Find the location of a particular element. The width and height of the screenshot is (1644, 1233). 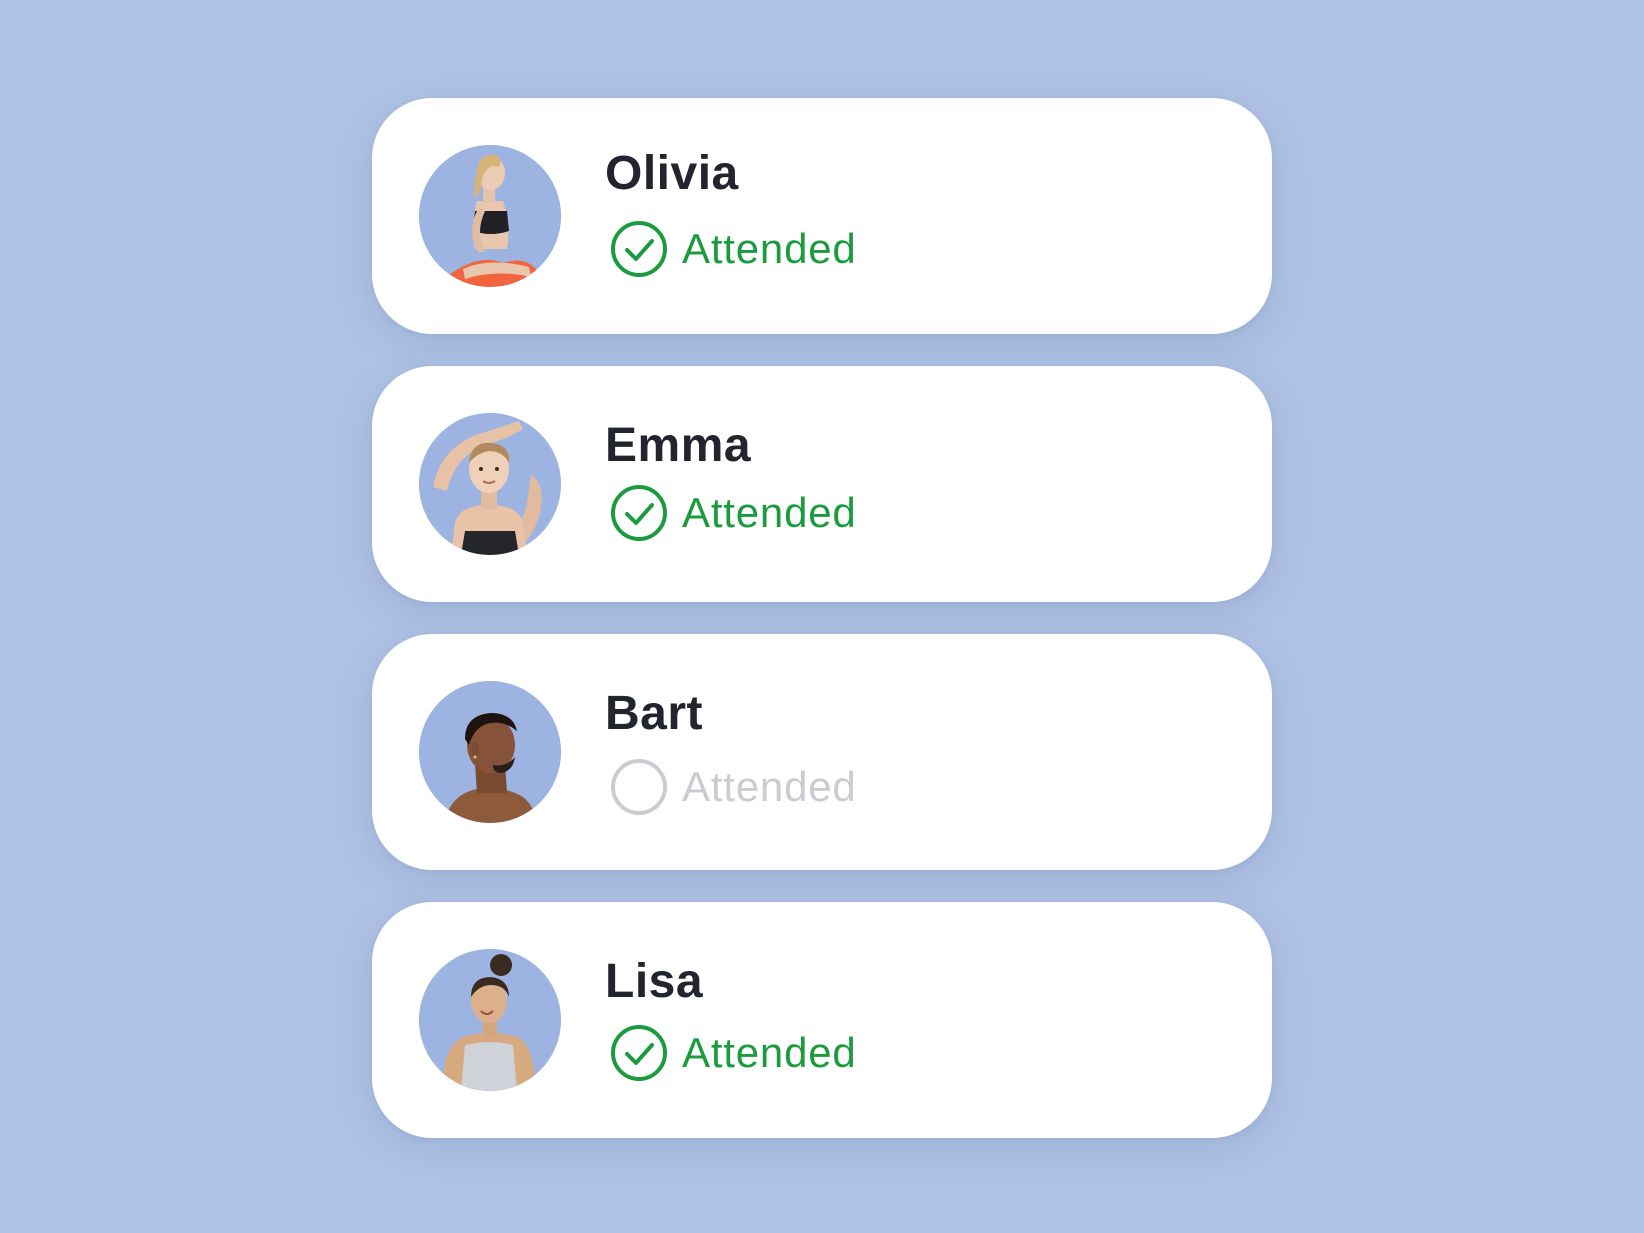

avatar-emma-photo is located at coordinates (490, 484).